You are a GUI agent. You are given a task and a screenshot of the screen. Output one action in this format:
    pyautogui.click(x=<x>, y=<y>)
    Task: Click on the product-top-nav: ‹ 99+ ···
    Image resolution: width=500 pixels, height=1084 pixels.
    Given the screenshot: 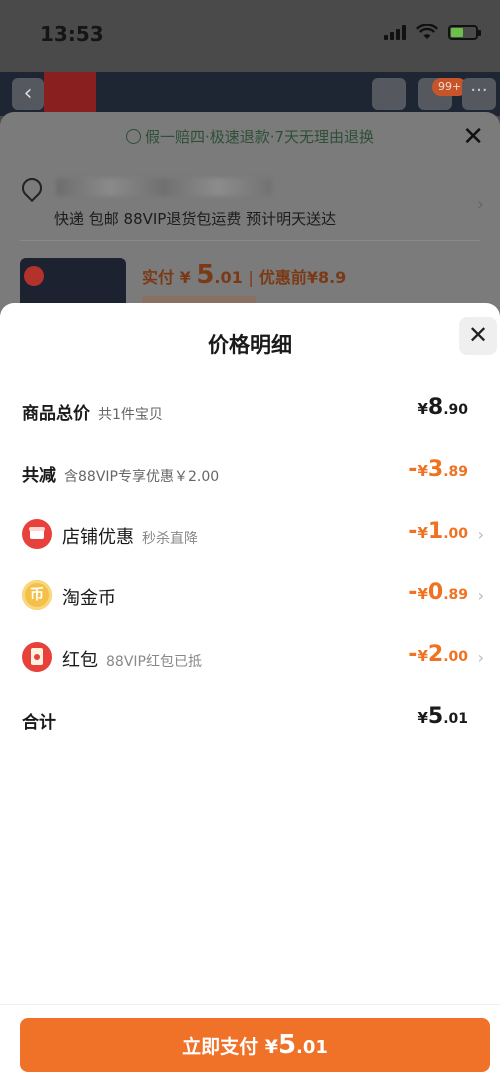 What is the action you would take?
    pyautogui.click(x=250, y=94)
    